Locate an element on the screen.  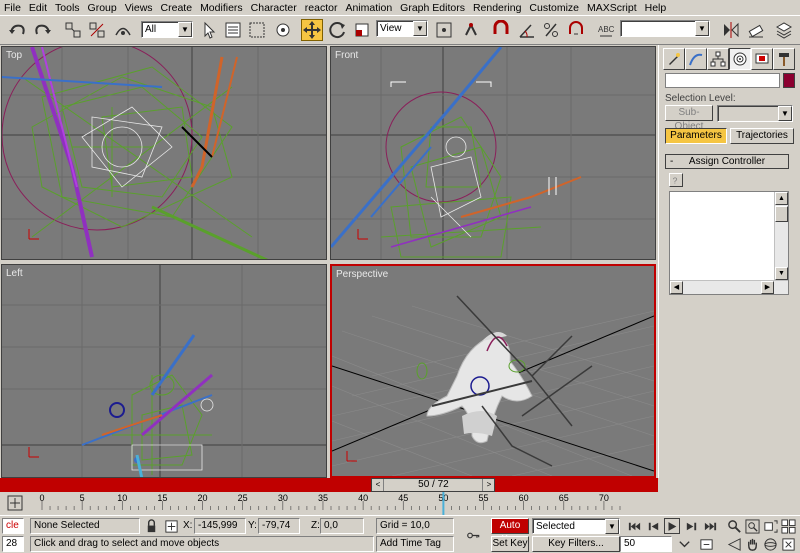
y-coordinate-field: -79,74 is located at coordinates (279, 526).